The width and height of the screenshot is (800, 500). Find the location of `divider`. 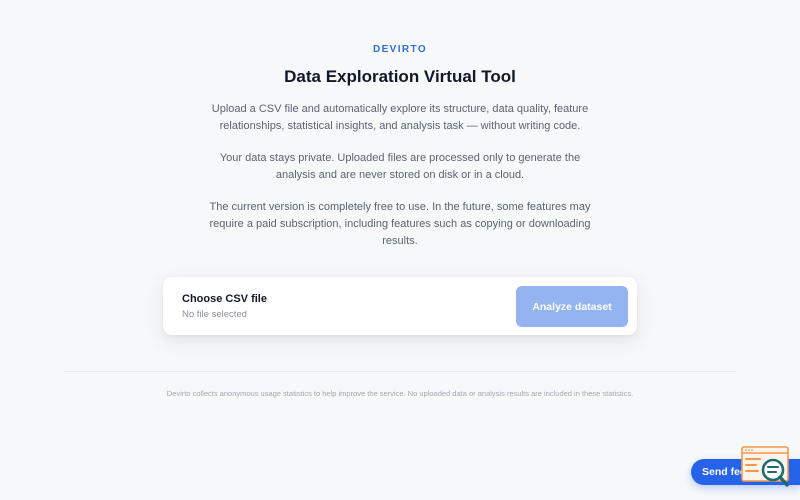

divider is located at coordinates (400, 371).